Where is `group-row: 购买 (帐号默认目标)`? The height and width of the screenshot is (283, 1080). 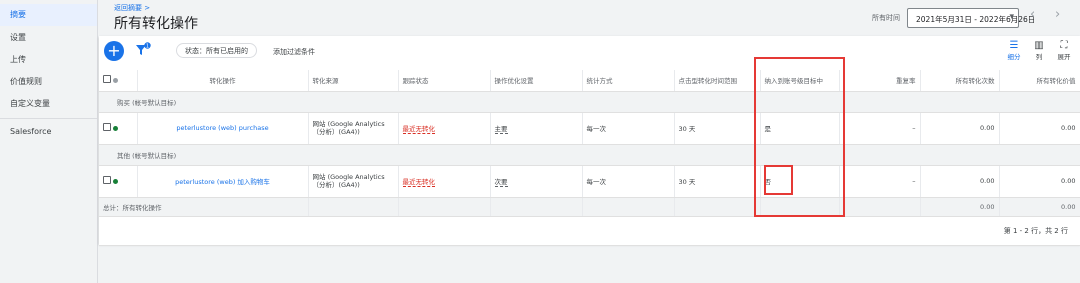 group-row: 购买 (帐号默认目标) is located at coordinates (589, 102).